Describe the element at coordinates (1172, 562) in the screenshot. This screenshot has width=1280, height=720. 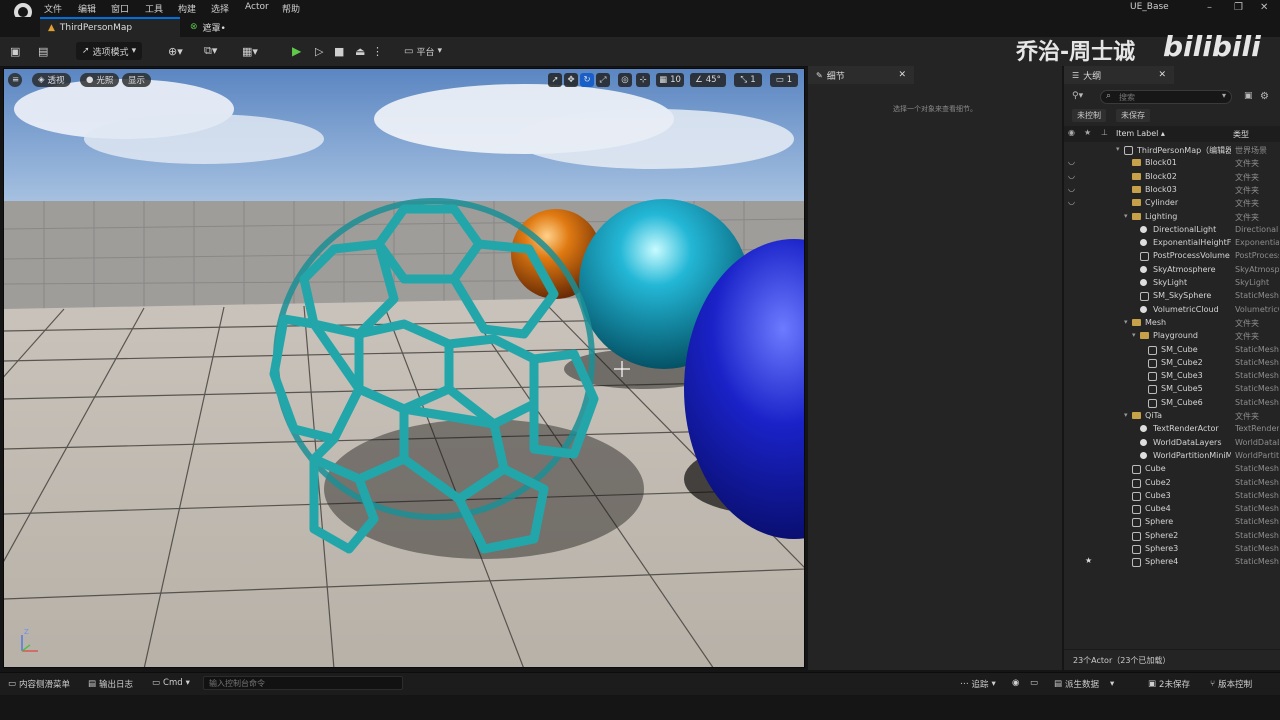
I see `outliner-row: ★ Sphere4 StaticMeshActor` at that location.